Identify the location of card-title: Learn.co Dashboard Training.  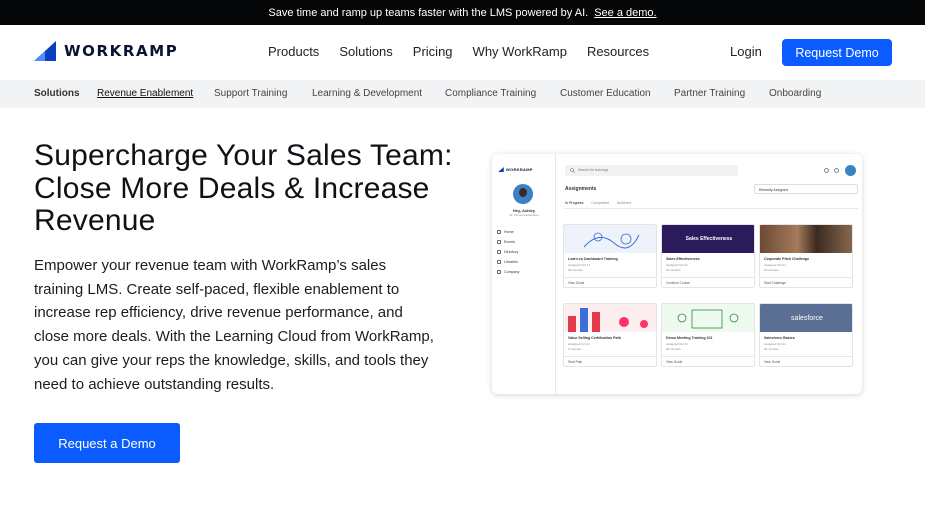
(593, 259).